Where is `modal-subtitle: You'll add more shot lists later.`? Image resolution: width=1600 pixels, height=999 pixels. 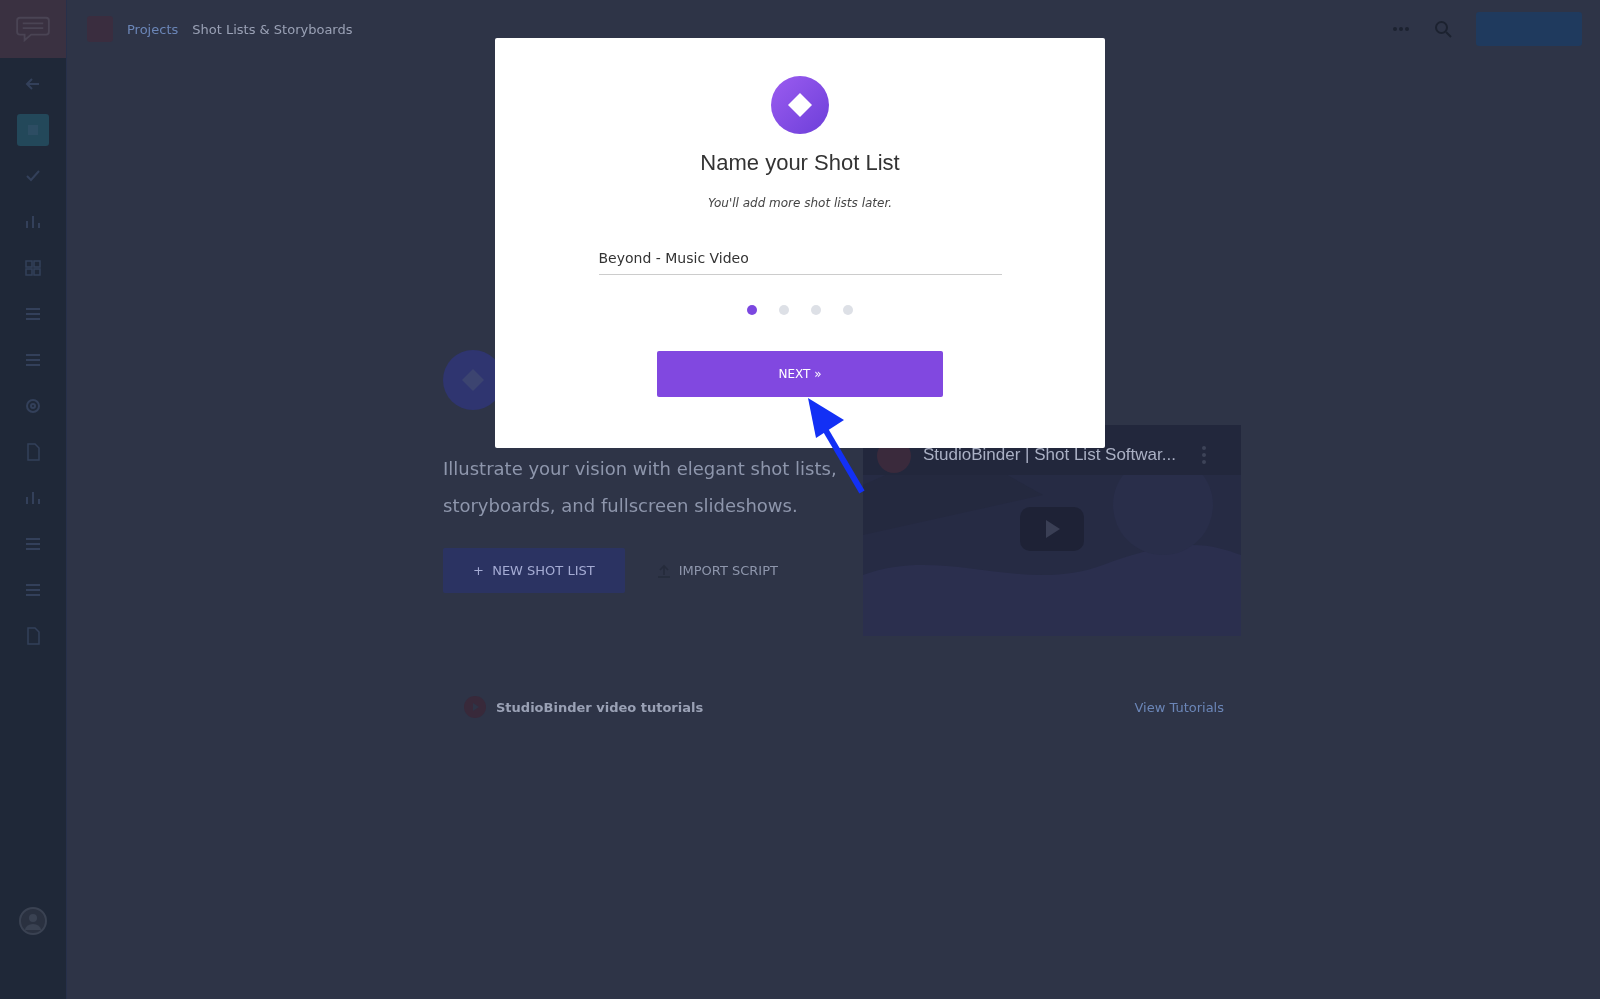
modal-subtitle: You'll add more shot lists later. is located at coordinates (800, 203).